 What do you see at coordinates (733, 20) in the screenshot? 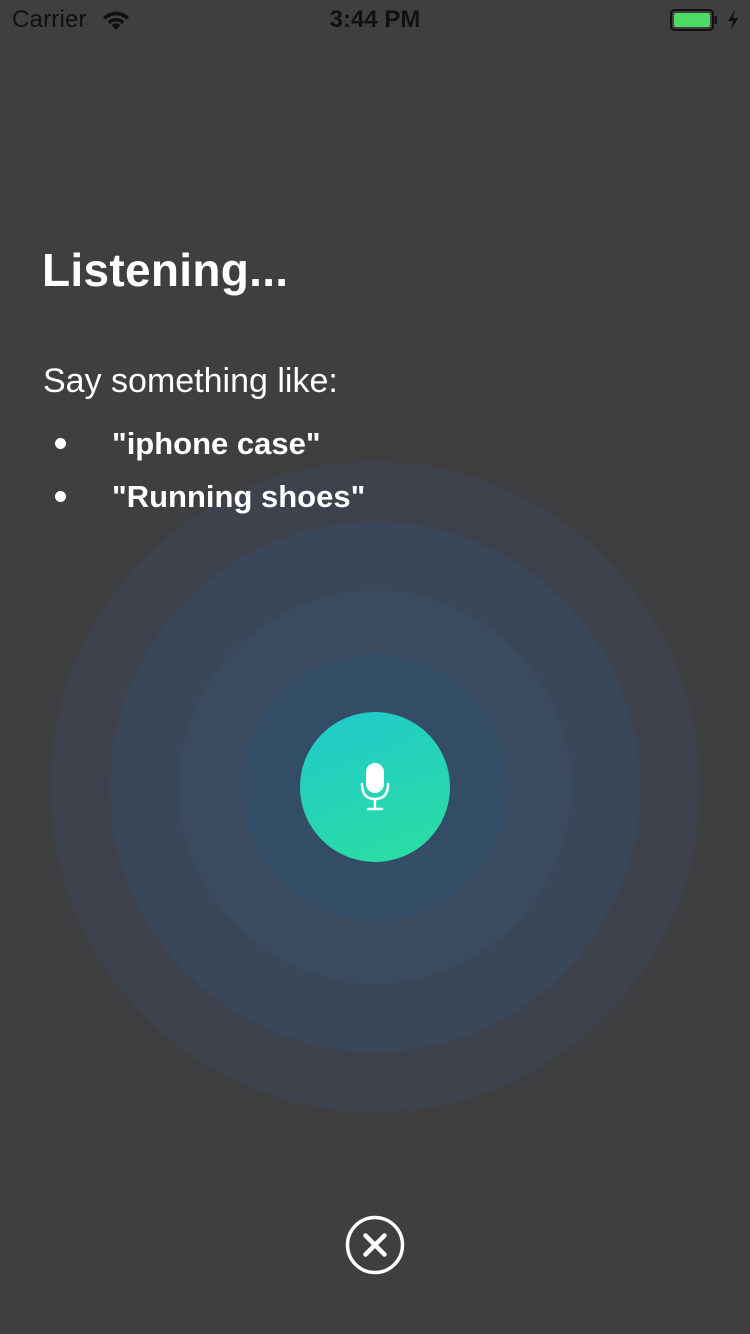
I see `charging-bolt-icon` at bounding box center [733, 20].